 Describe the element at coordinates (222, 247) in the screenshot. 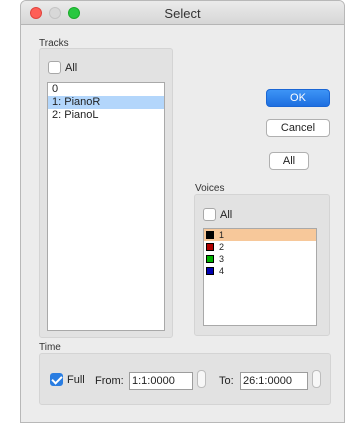

I see `voice-item-label: 2` at that location.